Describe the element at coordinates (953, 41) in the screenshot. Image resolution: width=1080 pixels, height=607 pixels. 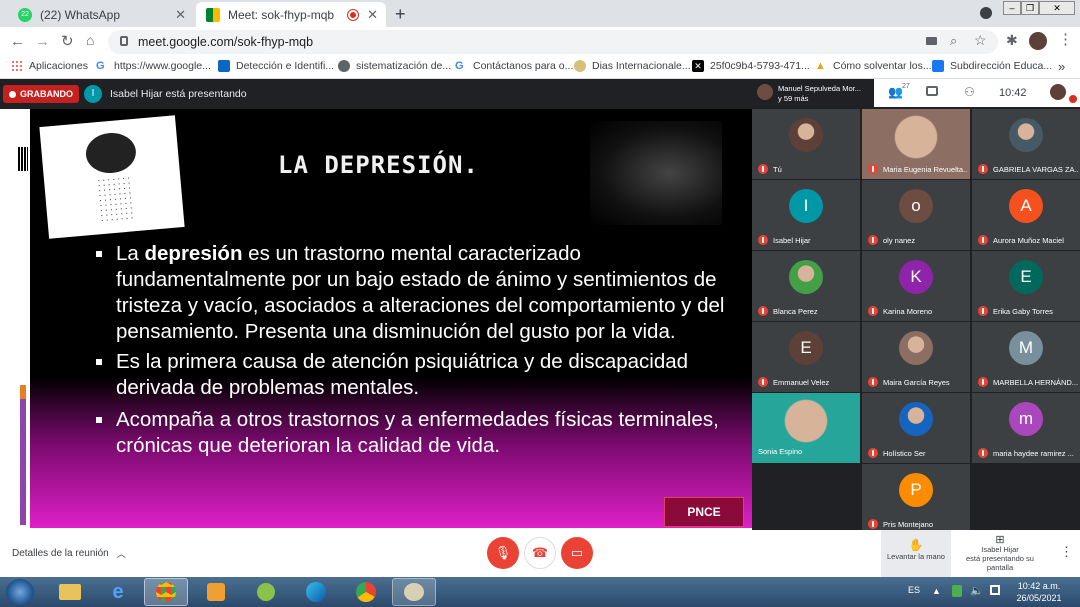
I see `zoom-icon: ⌕` at that location.